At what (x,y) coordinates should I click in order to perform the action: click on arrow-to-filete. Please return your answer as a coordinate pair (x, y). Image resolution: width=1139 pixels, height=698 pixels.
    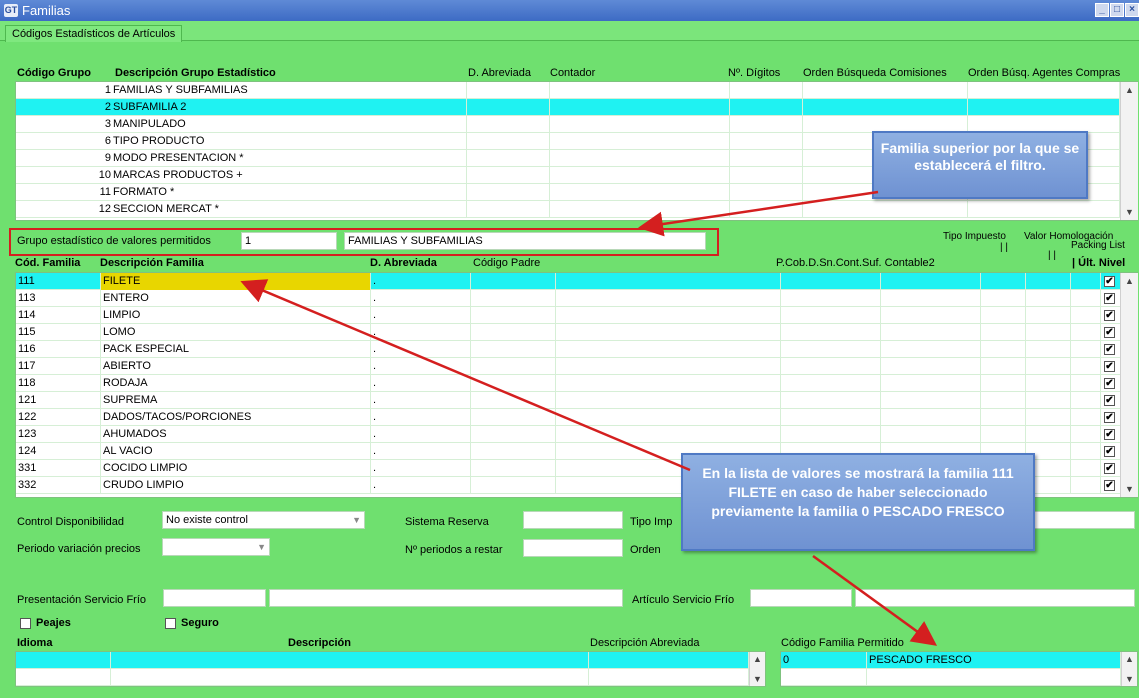
    Looking at the image, I should click on (465, 375).